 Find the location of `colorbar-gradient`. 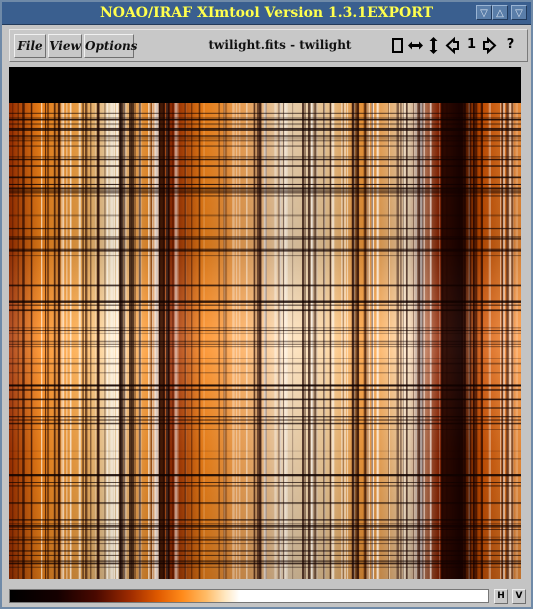

colorbar-gradient is located at coordinates (249, 596).